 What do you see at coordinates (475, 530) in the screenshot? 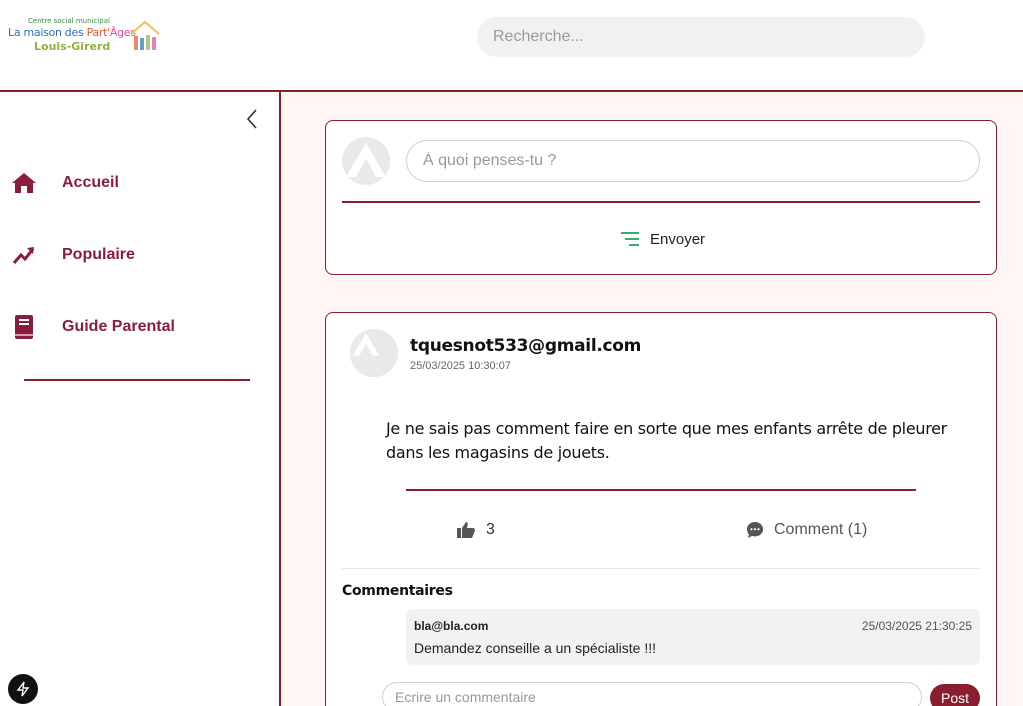
I see `like-button: 3` at bounding box center [475, 530].